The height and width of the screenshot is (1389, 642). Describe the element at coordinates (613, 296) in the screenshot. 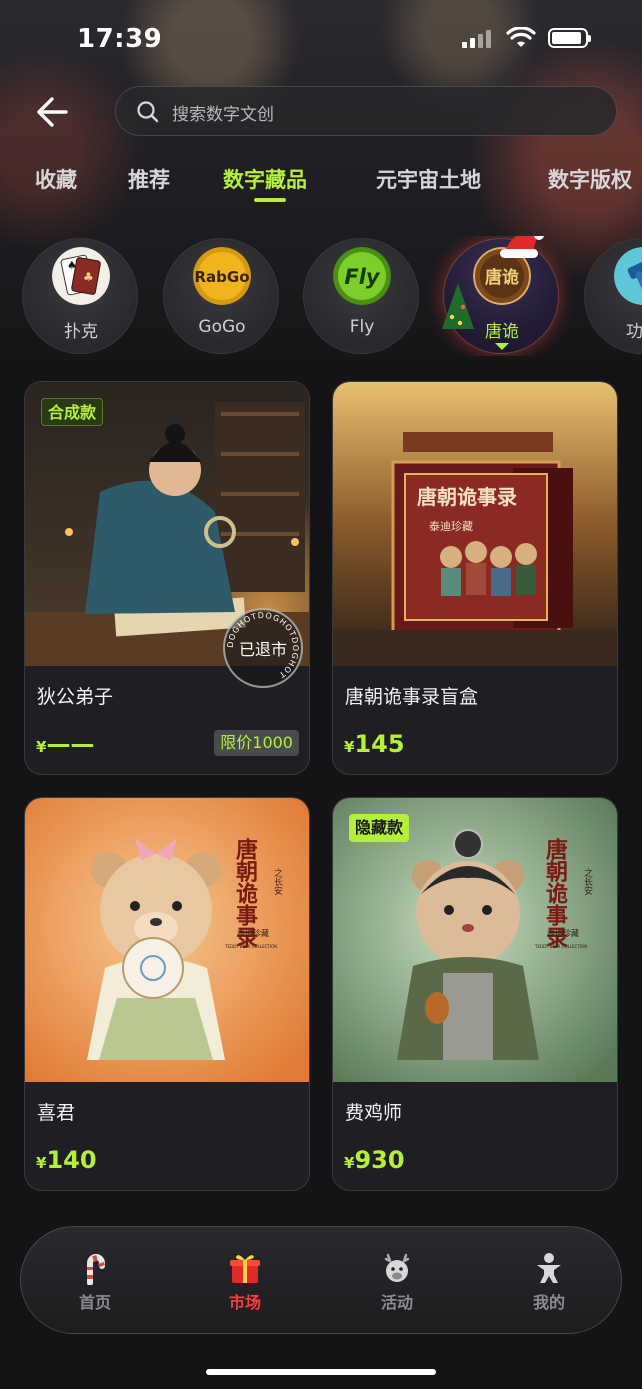

I see `category-function: 功能` at that location.